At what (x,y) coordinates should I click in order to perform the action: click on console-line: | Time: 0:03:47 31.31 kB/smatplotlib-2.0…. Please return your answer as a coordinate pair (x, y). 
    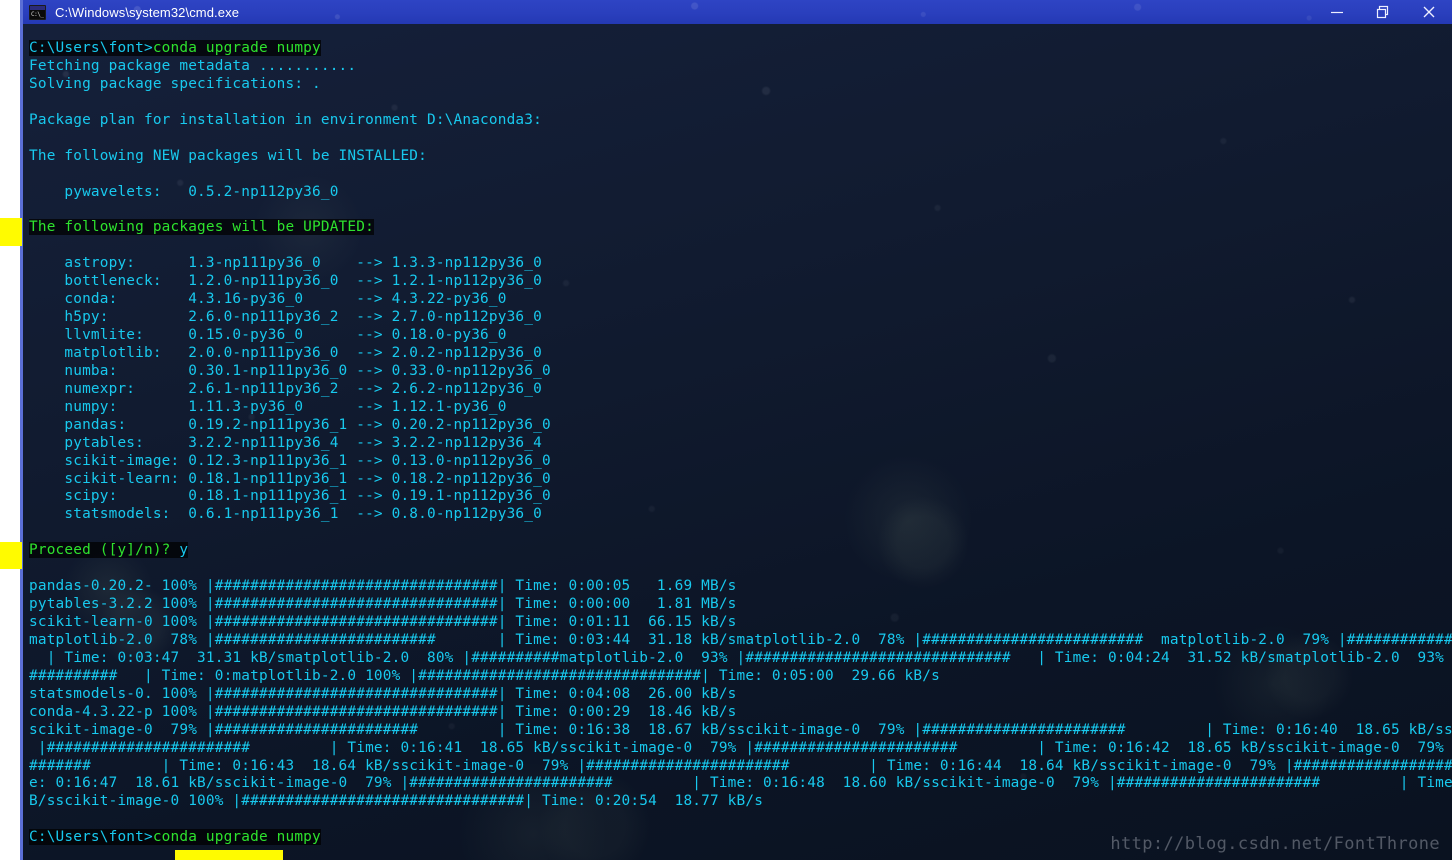
    Looking at the image, I should click on (740, 659).